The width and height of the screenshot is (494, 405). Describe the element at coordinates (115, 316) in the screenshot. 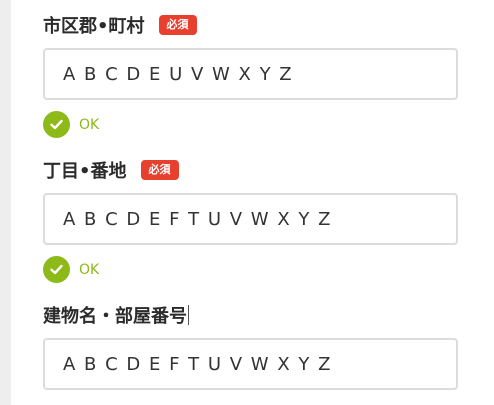

I see `building-label: 建物名・部屋番号` at that location.